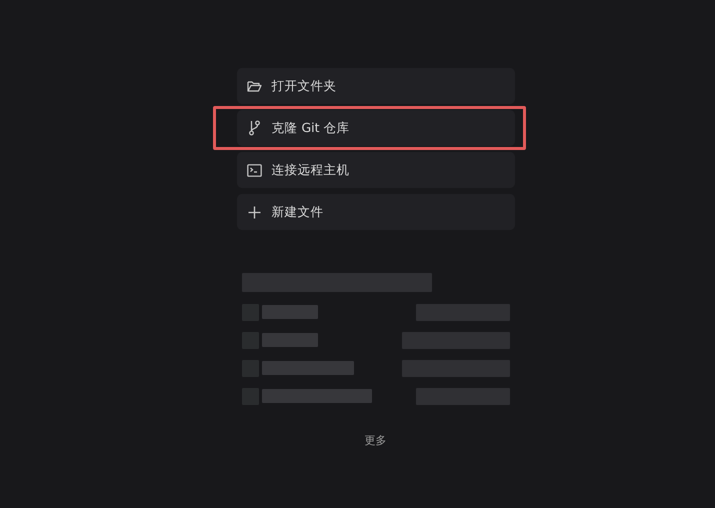 This screenshot has height=508, width=715. Describe the element at coordinates (375, 170) in the screenshot. I see `menu-item: 连接远程主机` at that location.